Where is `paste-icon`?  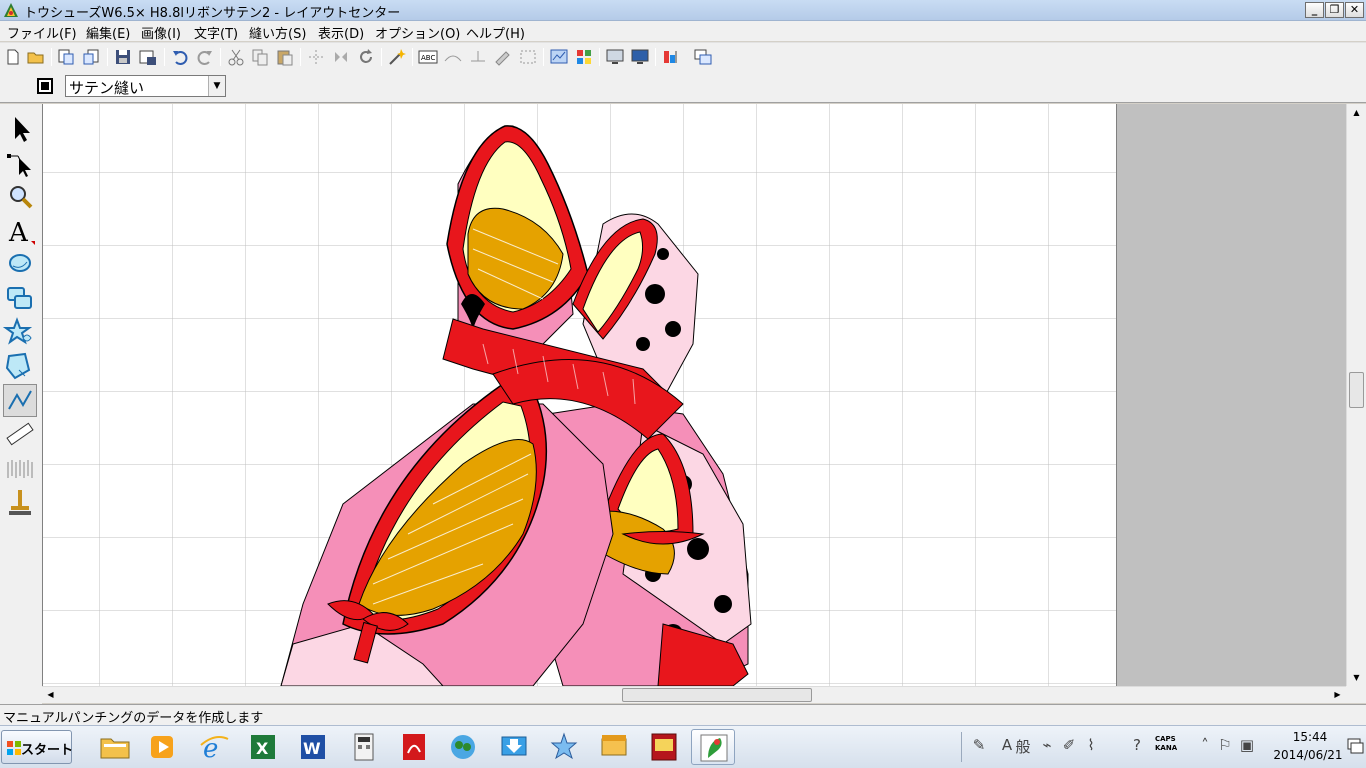
paste-icon is located at coordinates (285, 58).